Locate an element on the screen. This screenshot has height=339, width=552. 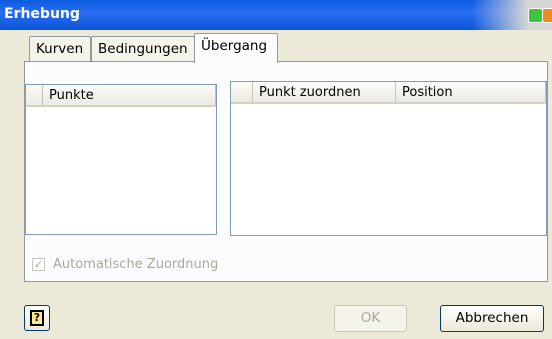
assign-point-column-header: Punkt zuordnen is located at coordinates (324, 93).